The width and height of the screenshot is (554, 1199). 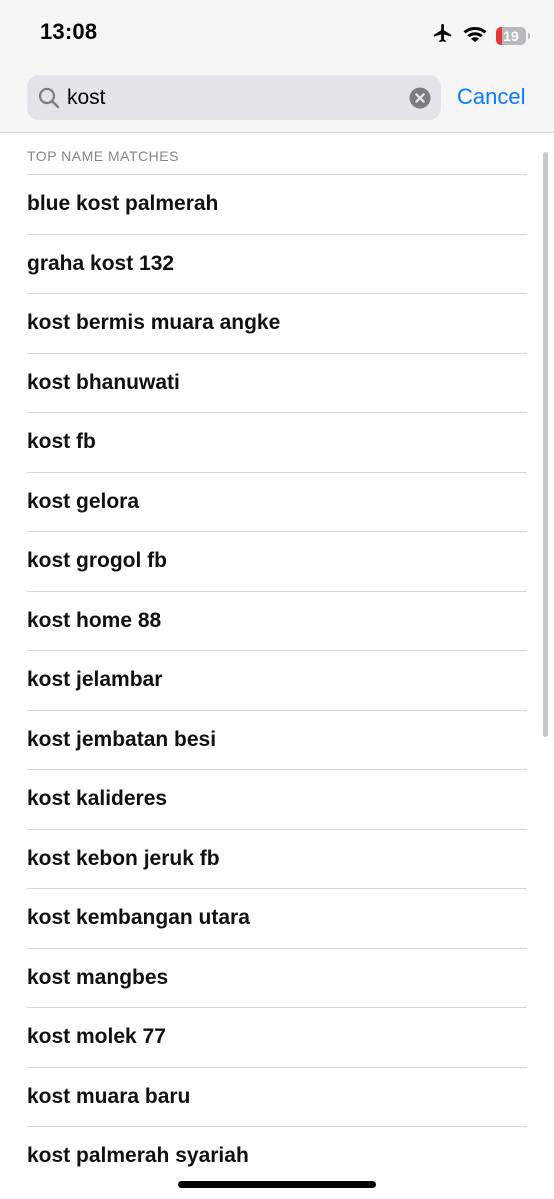 I want to click on result-item: kost bermis muara angke, so click(x=277, y=323).